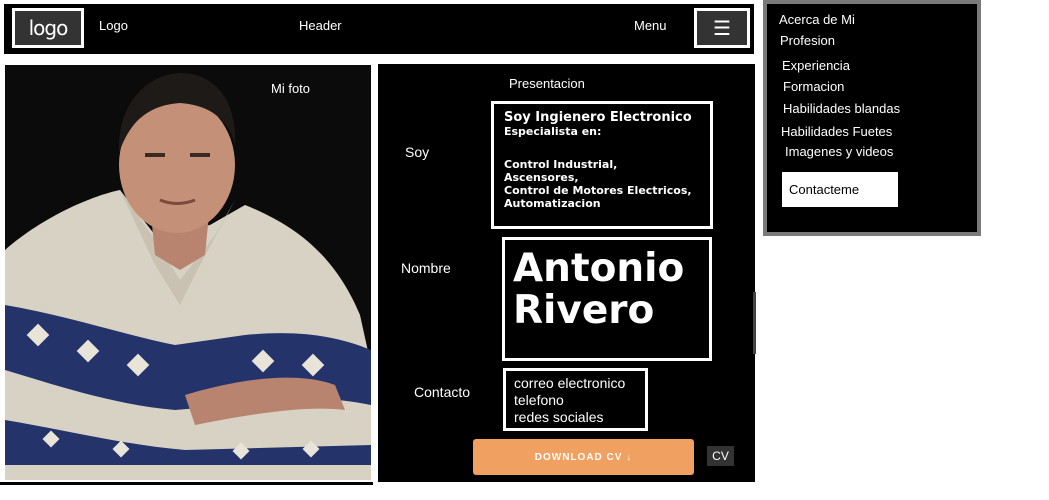 The image size is (1049, 500). What do you see at coordinates (561, 164) in the screenshot?
I see `list-item: Control Industrial,` at bounding box center [561, 164].